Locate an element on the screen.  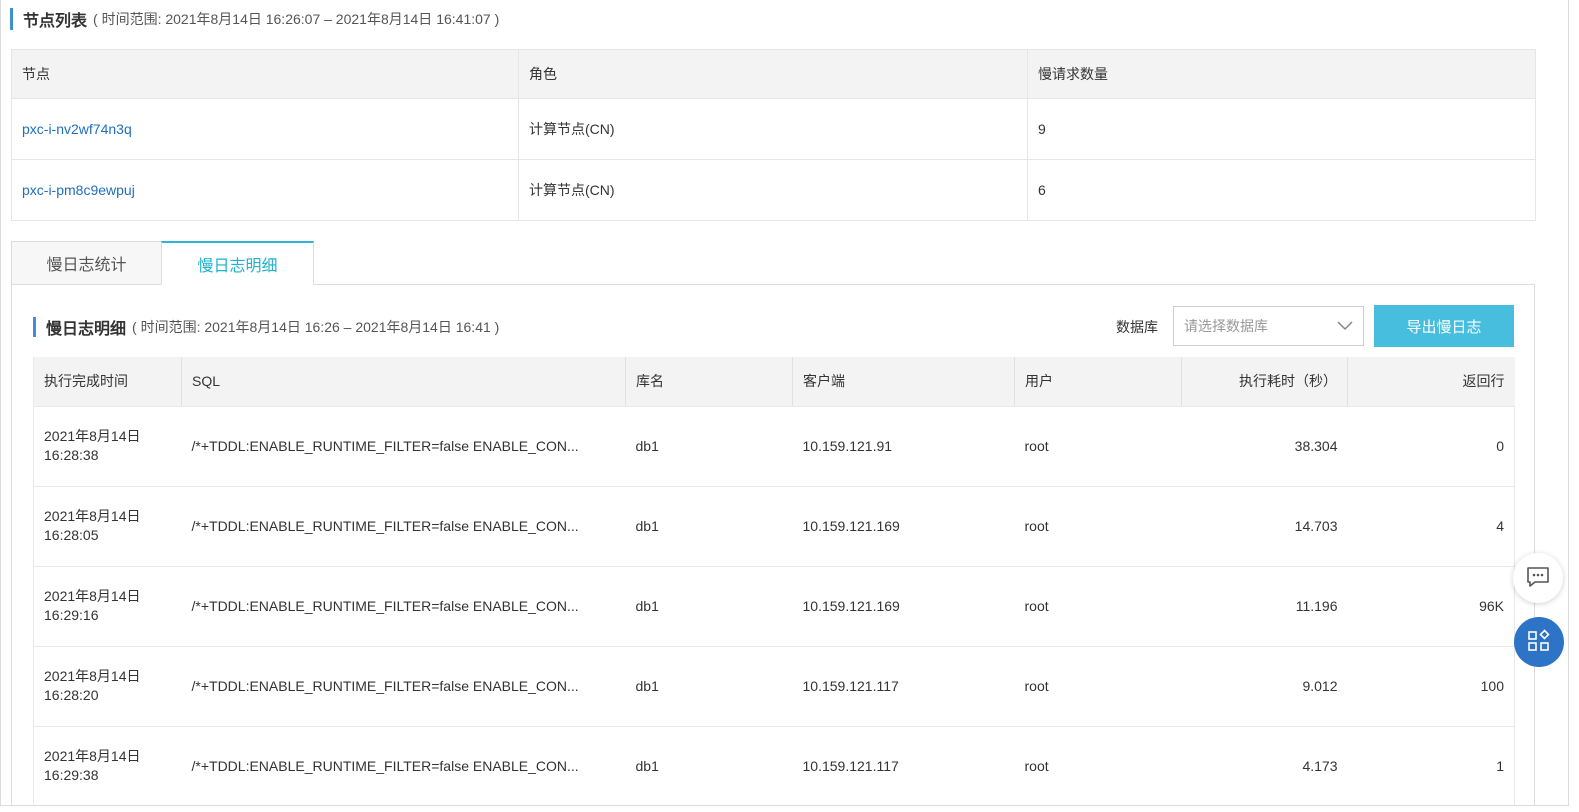
returned-rows-cell: 1 is located at coordinates (1431, 765).